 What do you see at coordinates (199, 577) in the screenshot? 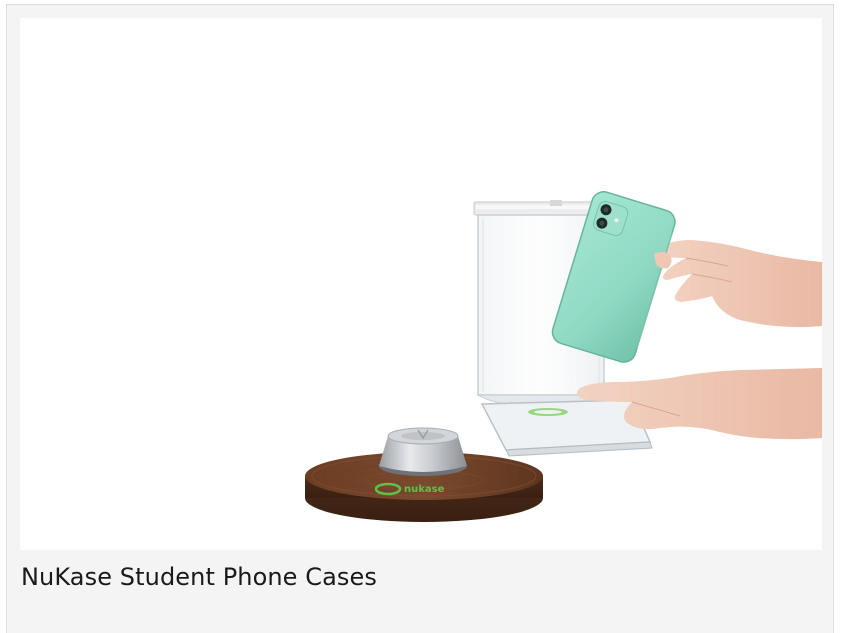
I see `product-caption: NuKase Student Phone Cases` at bounding box center [199, 577].